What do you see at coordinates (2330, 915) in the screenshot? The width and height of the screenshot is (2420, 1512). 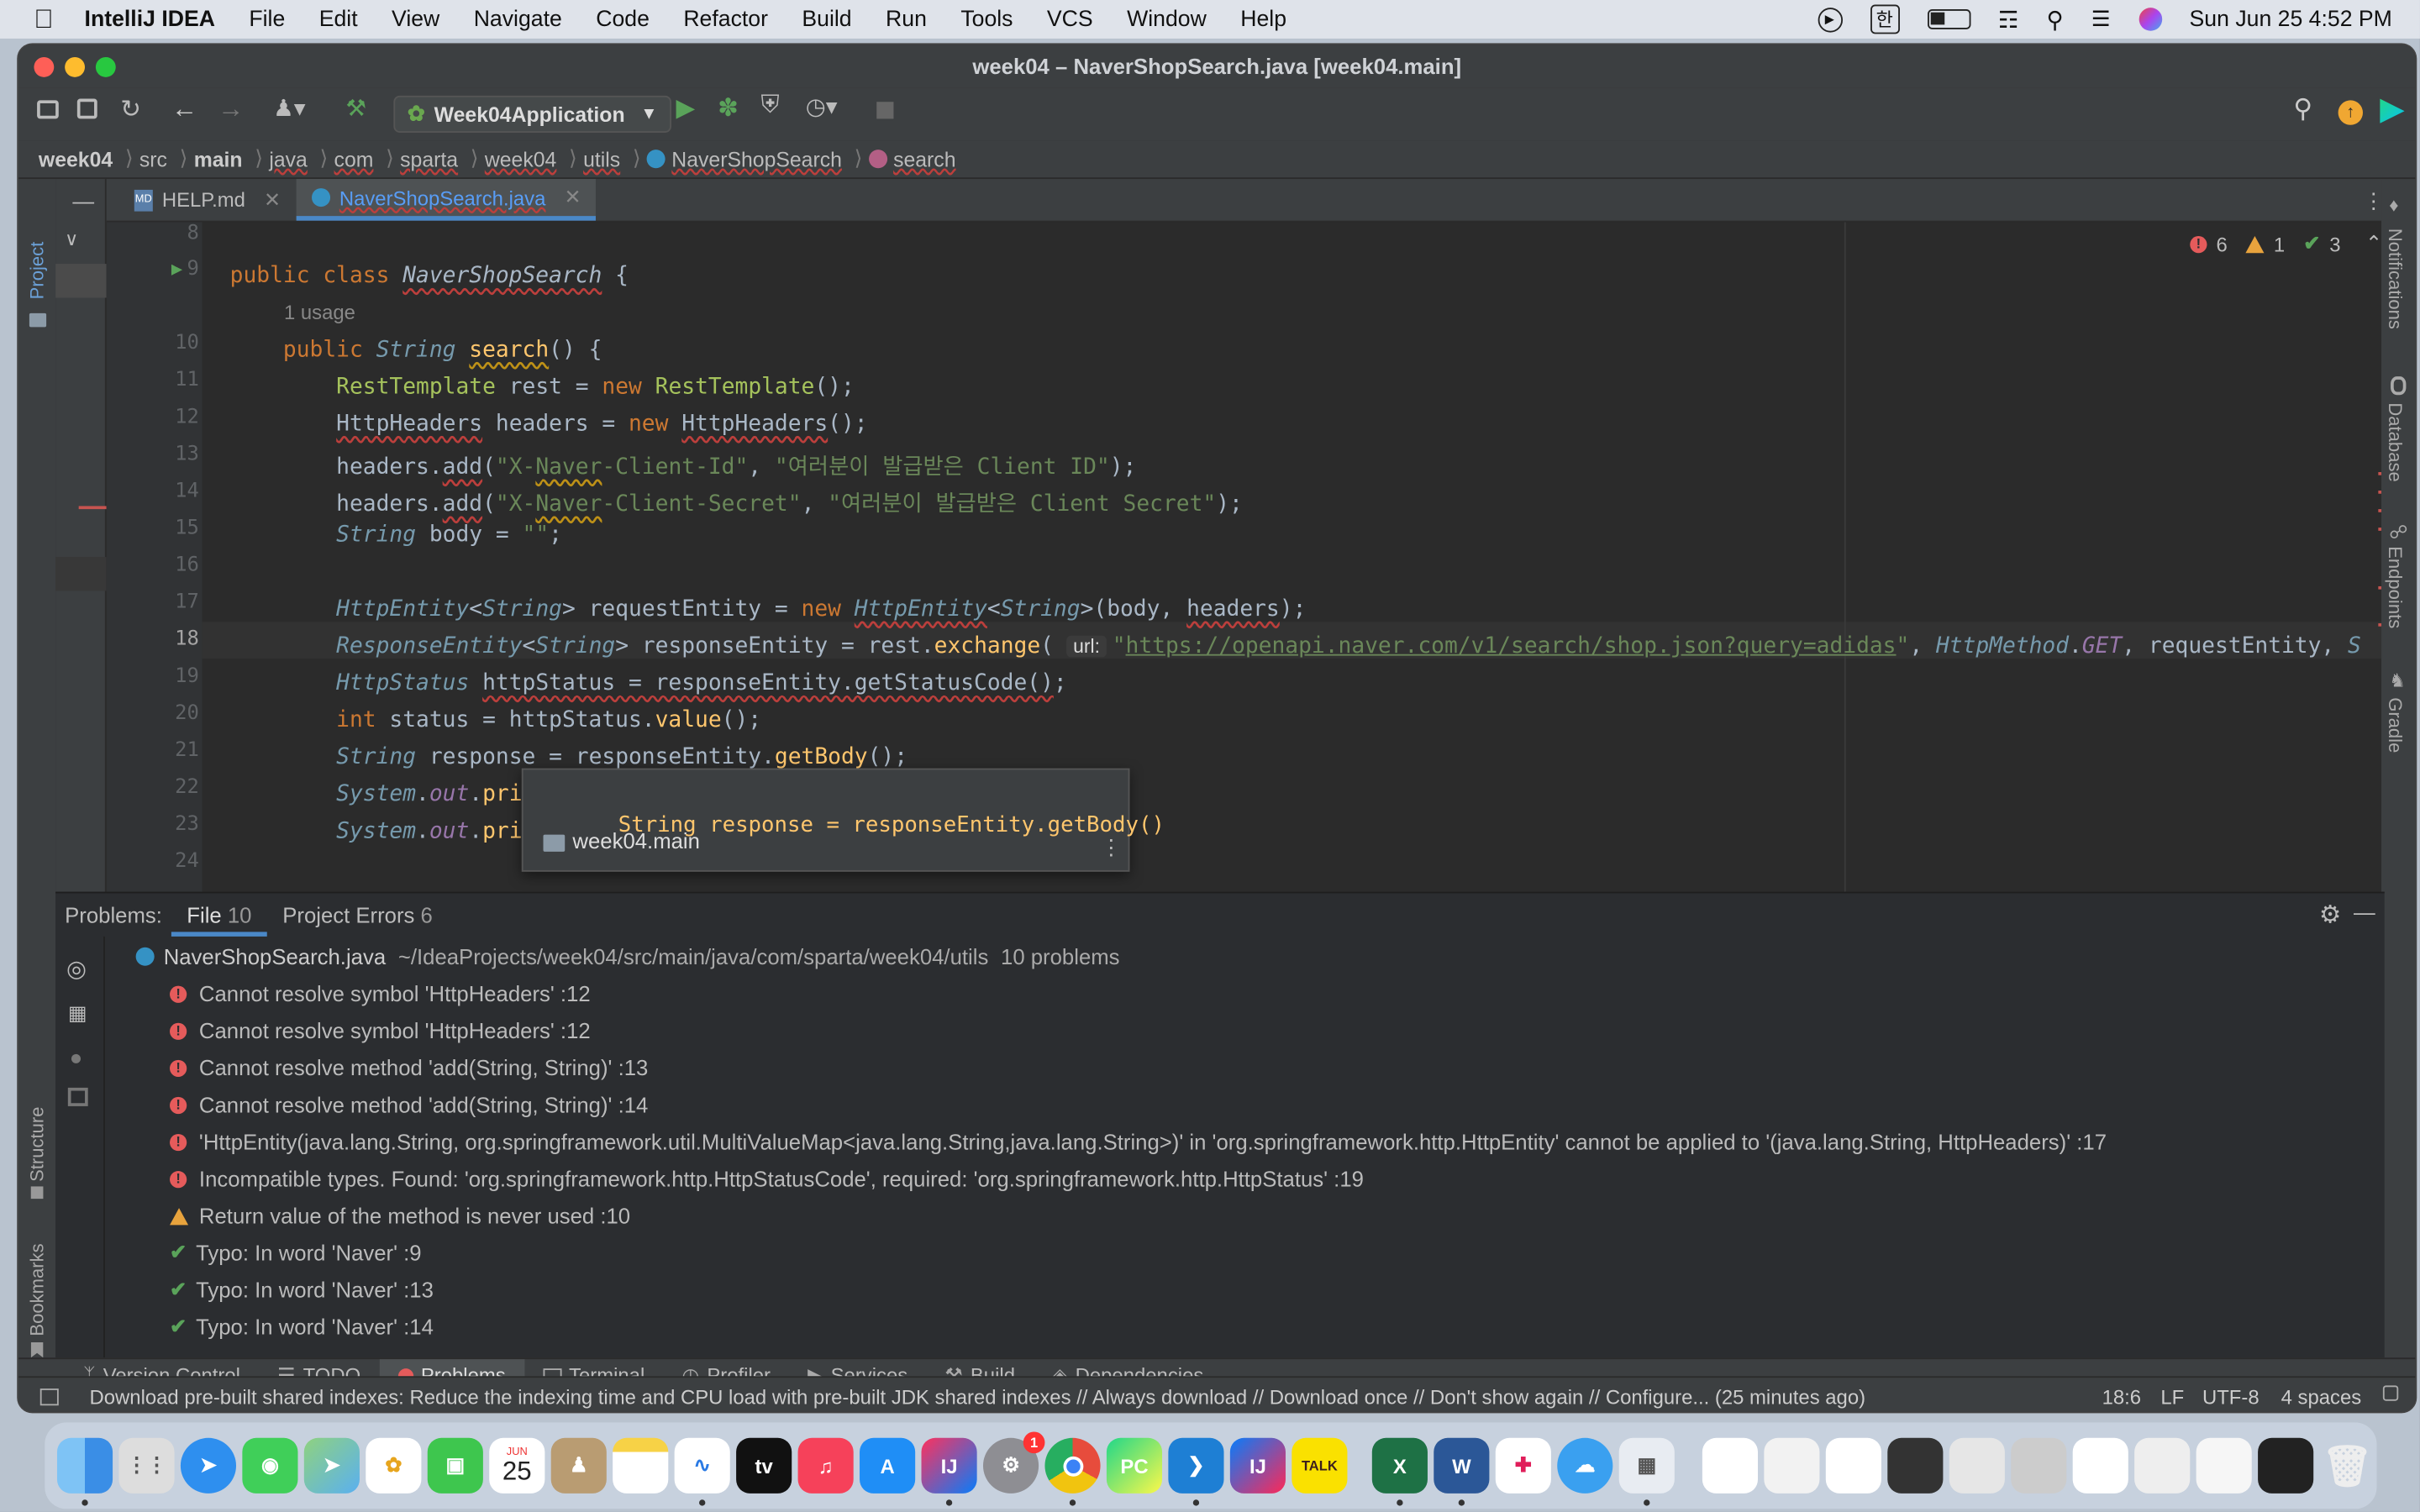 I see `gear-icon: ⚙` at bounding box center [2330, 915].